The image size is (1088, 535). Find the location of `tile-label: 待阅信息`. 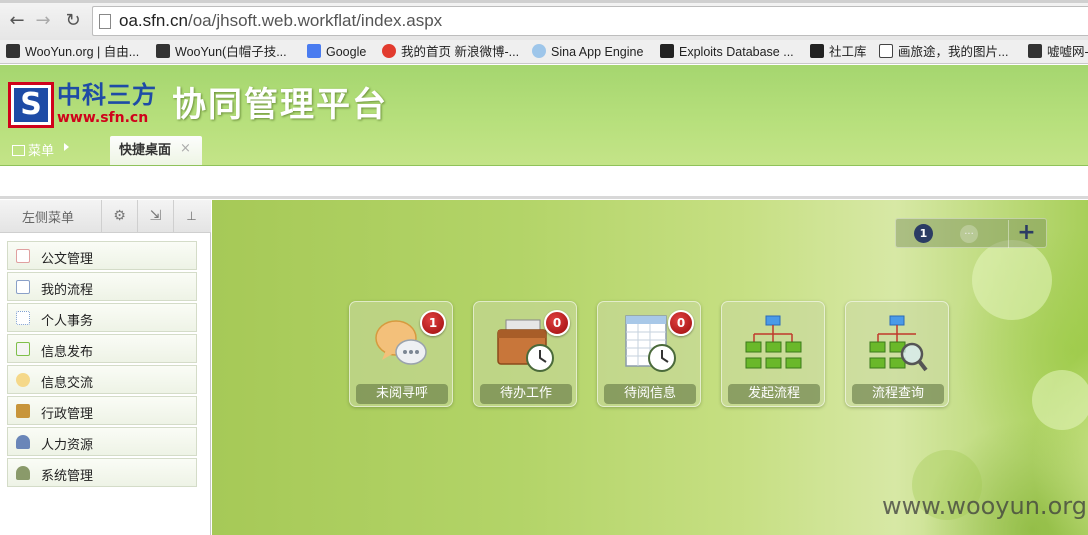

tile-label: 待阅信息 is located at coordinates (650, 394).